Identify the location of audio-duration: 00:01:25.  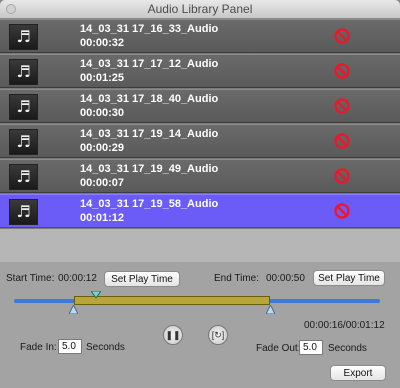
(102, 78).